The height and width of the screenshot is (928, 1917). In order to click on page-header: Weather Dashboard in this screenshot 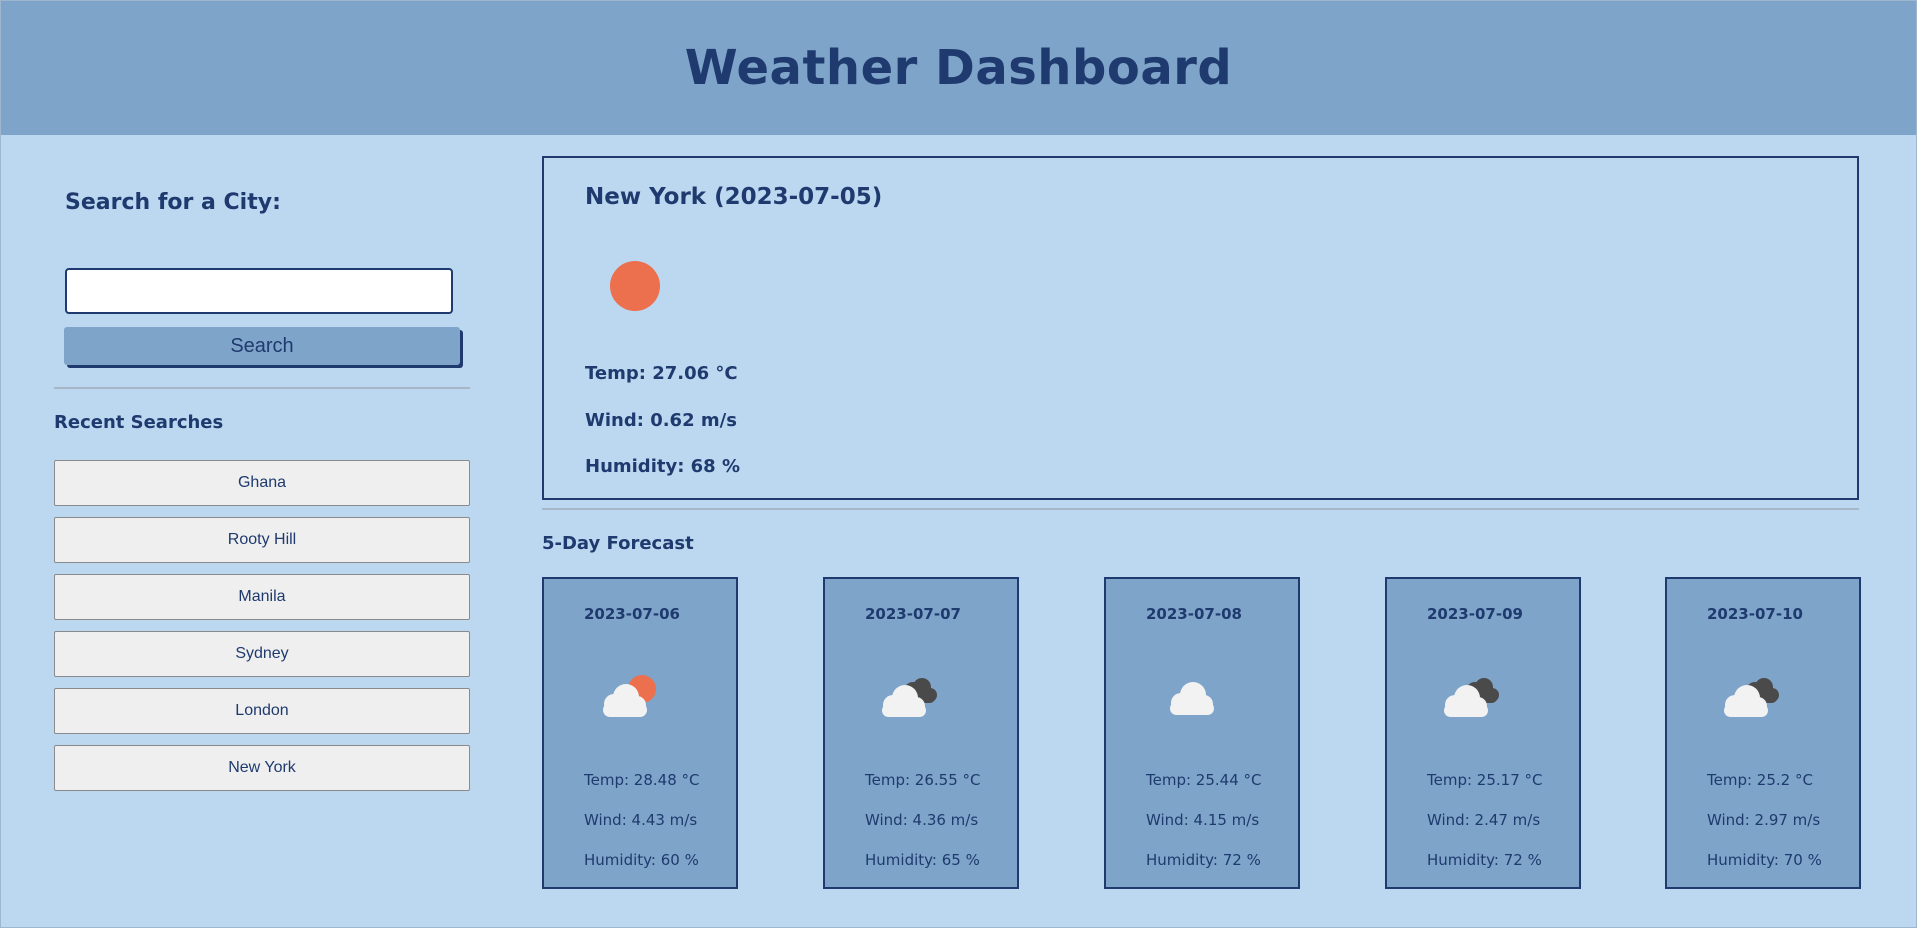, I will do `click(958, 68)`.